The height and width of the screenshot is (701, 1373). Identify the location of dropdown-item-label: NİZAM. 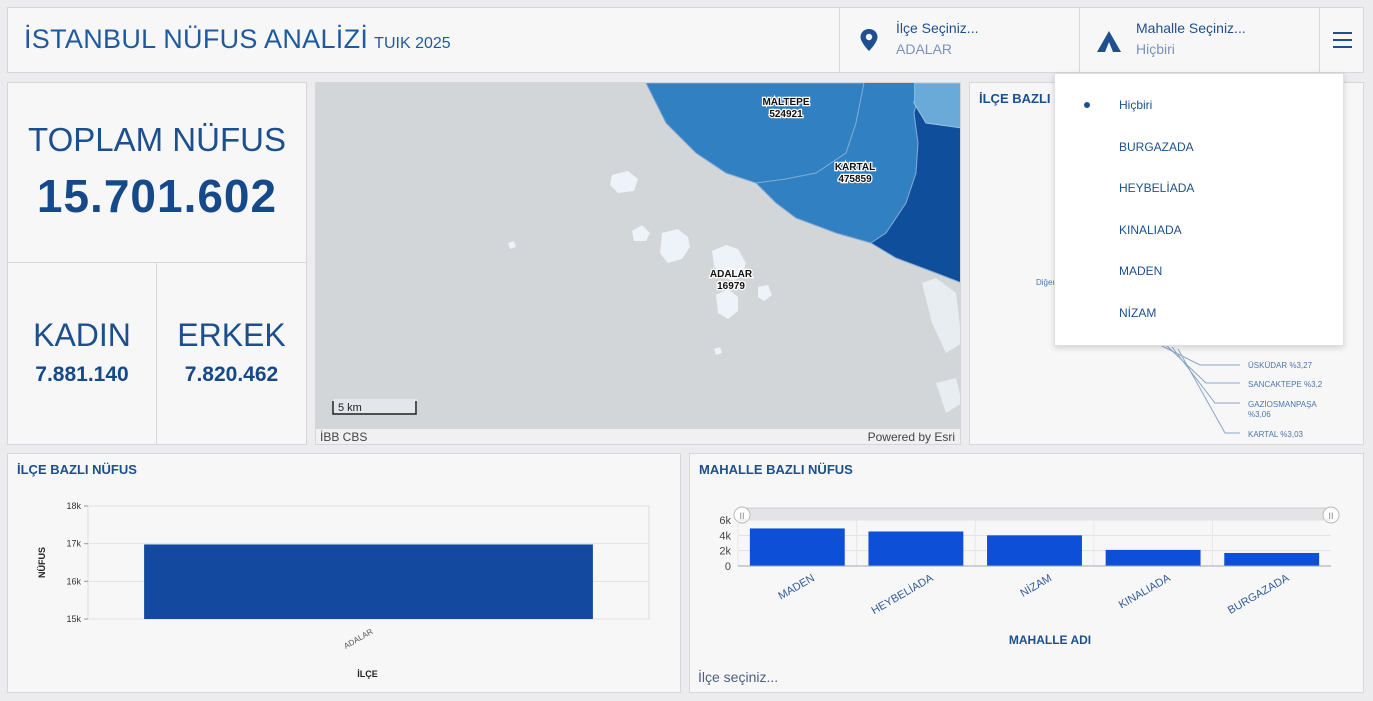
(1138, 313).